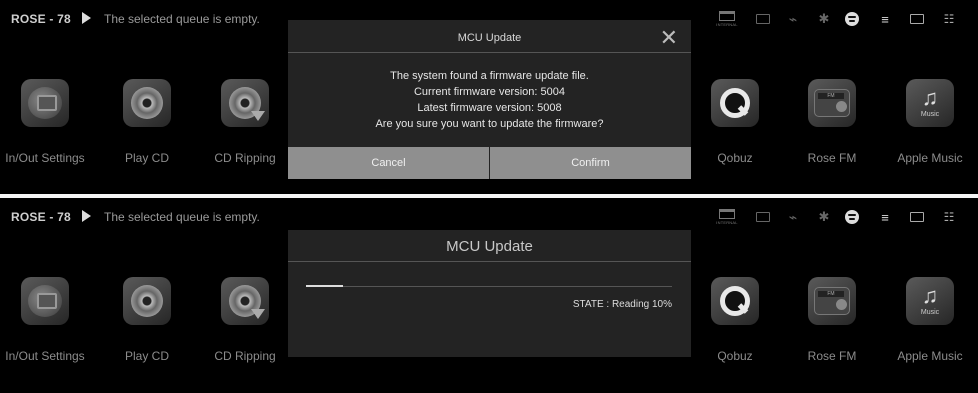 The height and width of the screenshot is (393, 978). Describe the element at coordinates (388, 163) in the screenshot. I see `cancel-button: Cancel` at that location.